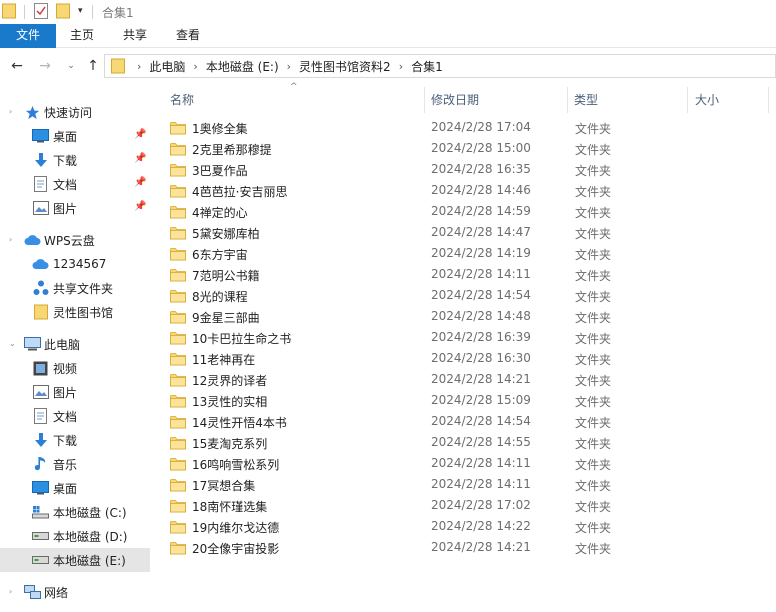  I want to click on file-name: 9金星三部曲, so click(226, 317).